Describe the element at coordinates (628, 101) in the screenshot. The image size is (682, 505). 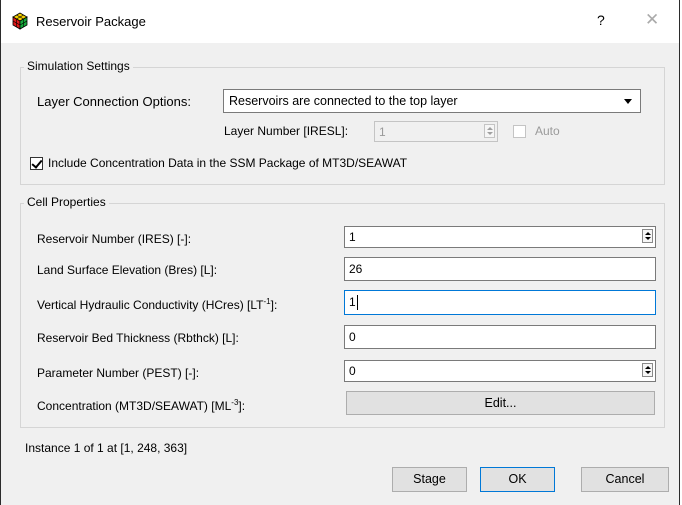
I see `chevron-down-icon` at that location.